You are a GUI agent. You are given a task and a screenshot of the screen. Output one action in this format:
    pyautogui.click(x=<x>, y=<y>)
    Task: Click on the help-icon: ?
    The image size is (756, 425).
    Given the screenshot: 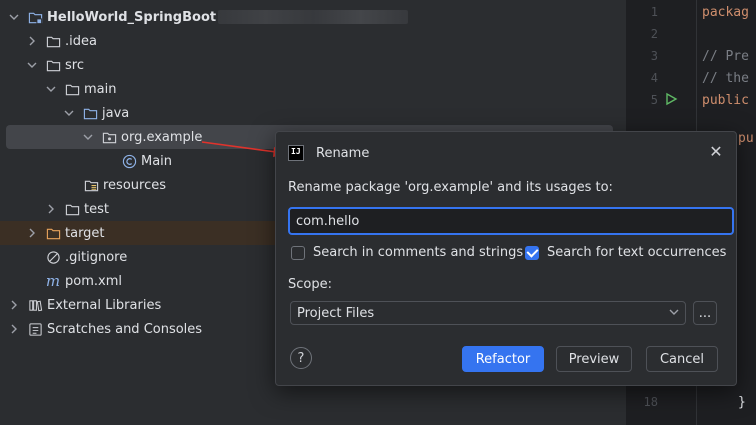 What is the action you would take?
    pyautogui.click(x=301, y=358)
    